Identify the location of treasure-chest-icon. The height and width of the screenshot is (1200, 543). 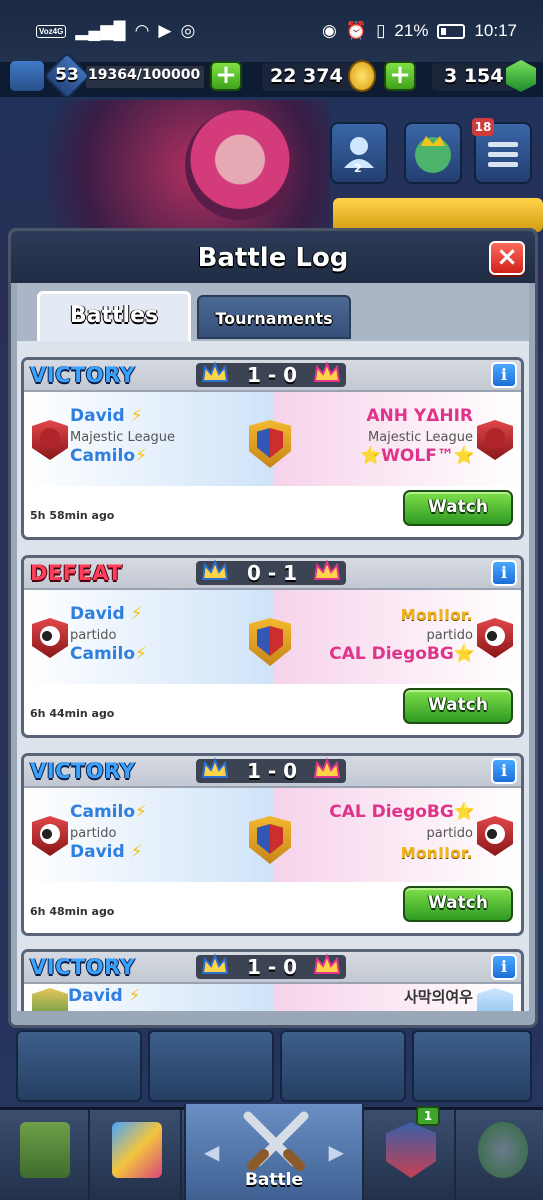
(45, 1150).